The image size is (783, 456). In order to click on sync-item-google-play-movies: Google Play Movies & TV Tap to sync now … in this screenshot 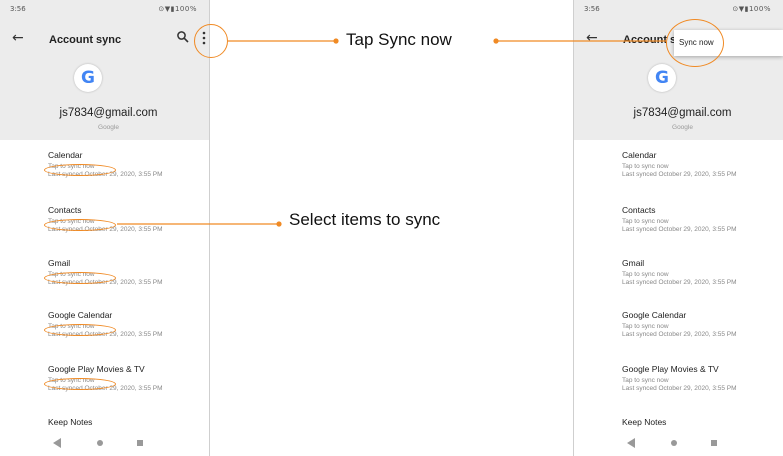, I will do `click(702, 382)`.